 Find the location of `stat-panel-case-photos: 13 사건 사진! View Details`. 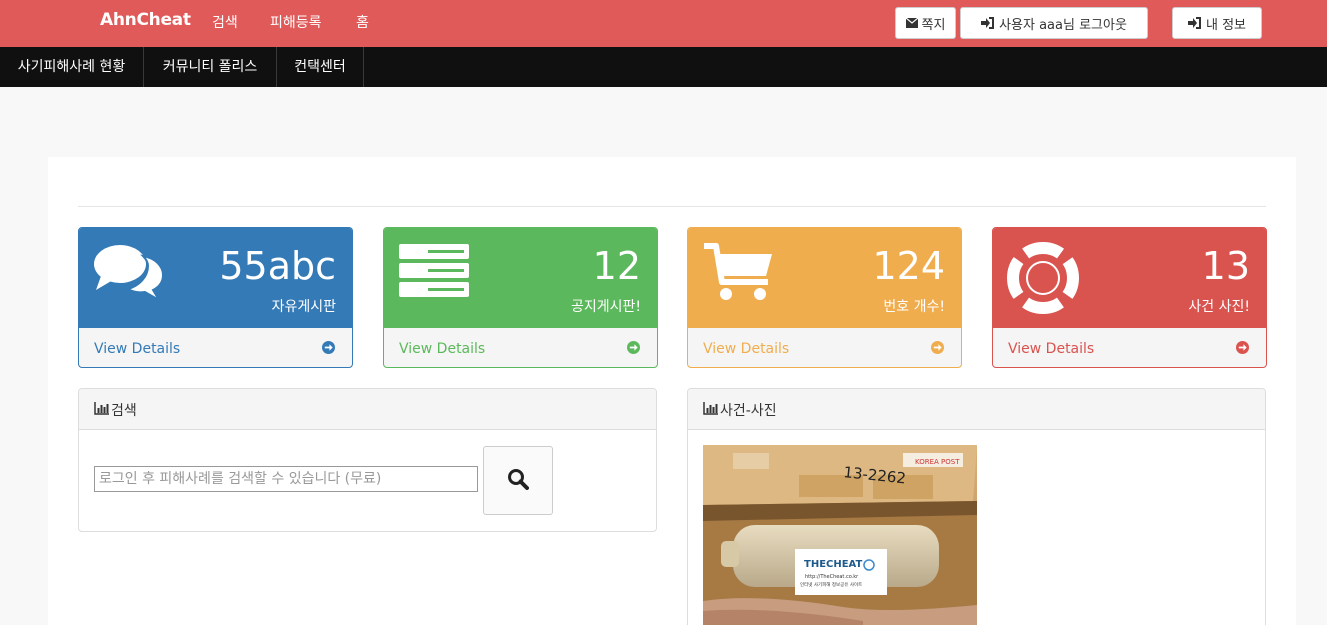

stat-panel-case-photos: 13 사건 사진! View Details is located at coordinates (1129, 297).